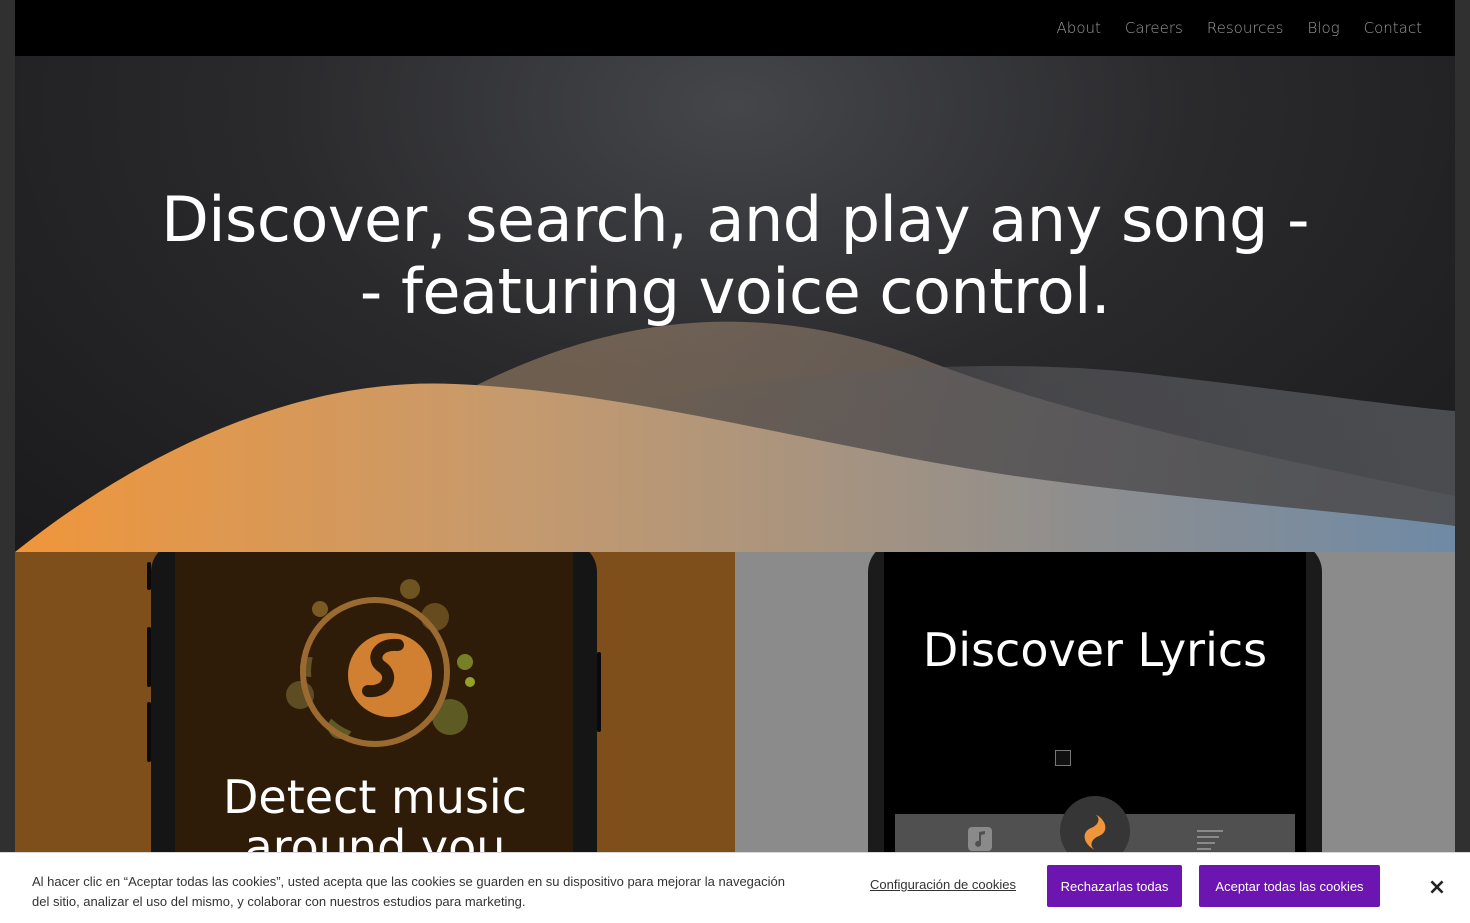  I want to click on nav-link-careers: Careers, so click(1154, 28).